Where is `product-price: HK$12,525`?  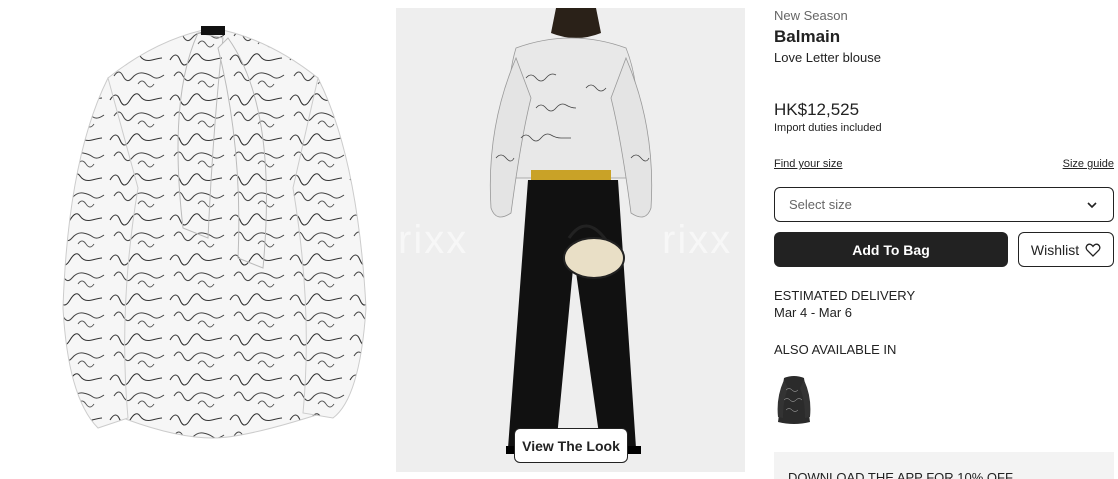
product-price: HK$12,525 is located at coordinates (817, 109).